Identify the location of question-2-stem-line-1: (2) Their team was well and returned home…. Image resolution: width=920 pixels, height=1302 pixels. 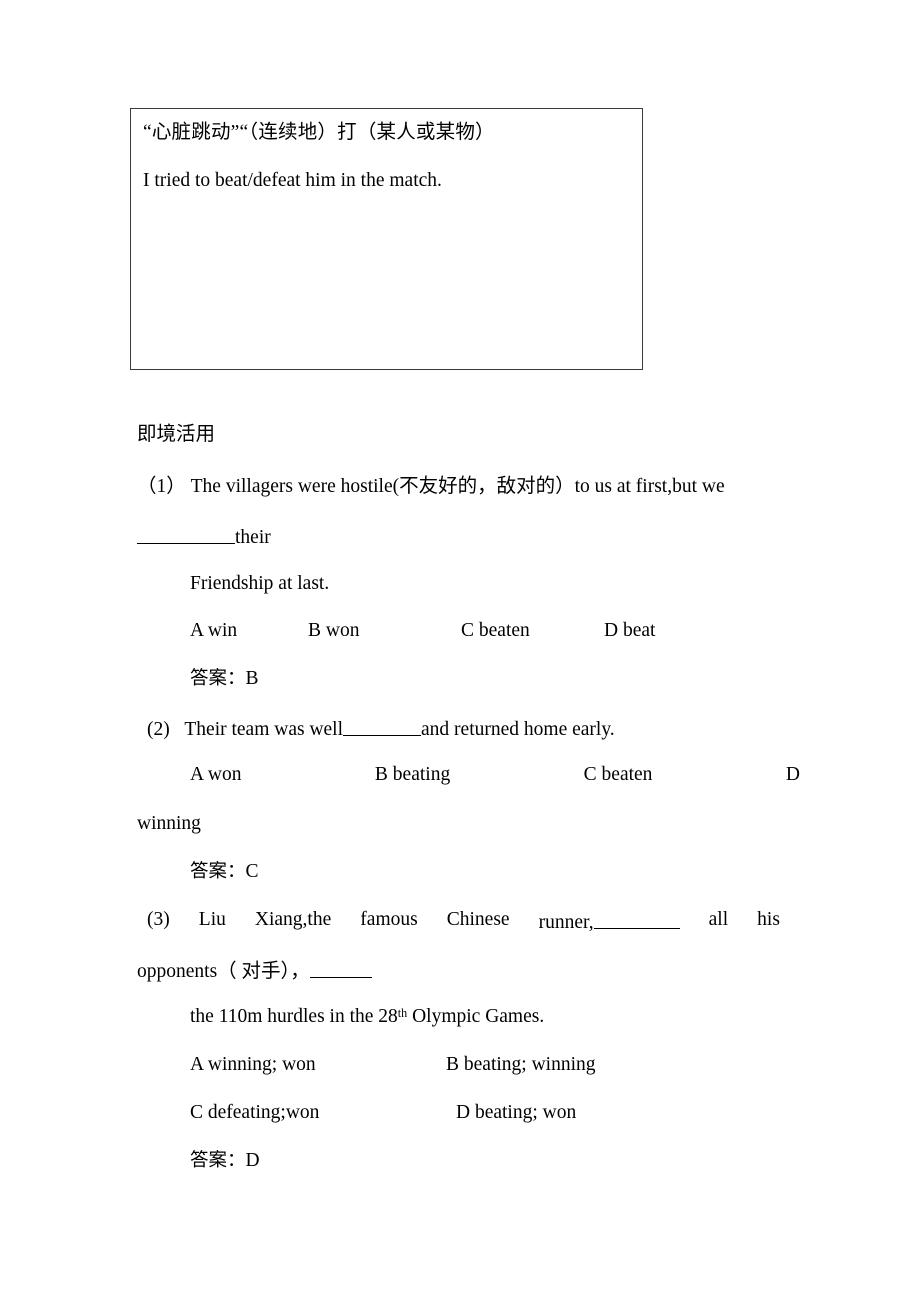
(381, 728).